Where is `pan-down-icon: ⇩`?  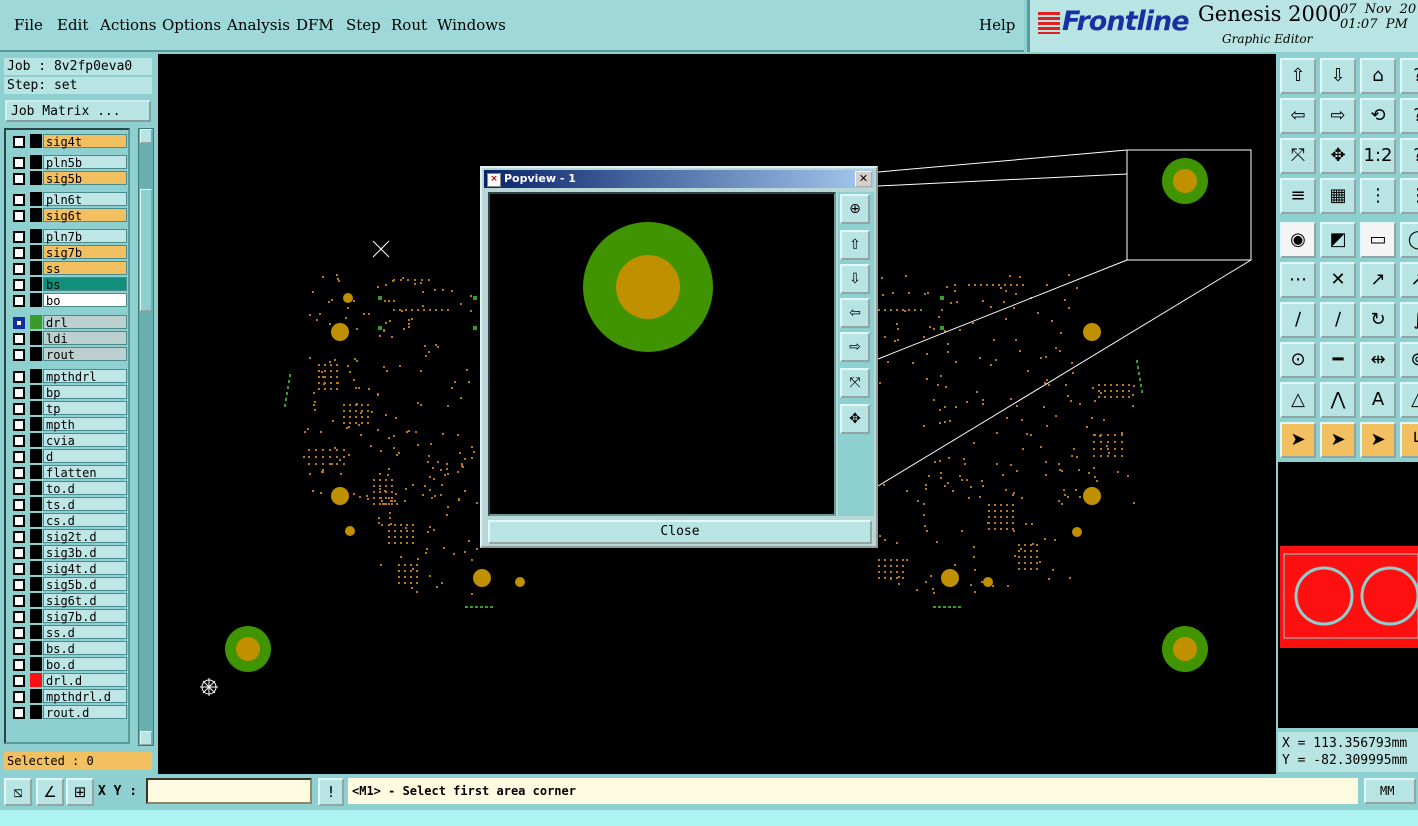 pan-down-icon: ⇩ is located at coordinates (855, 279).